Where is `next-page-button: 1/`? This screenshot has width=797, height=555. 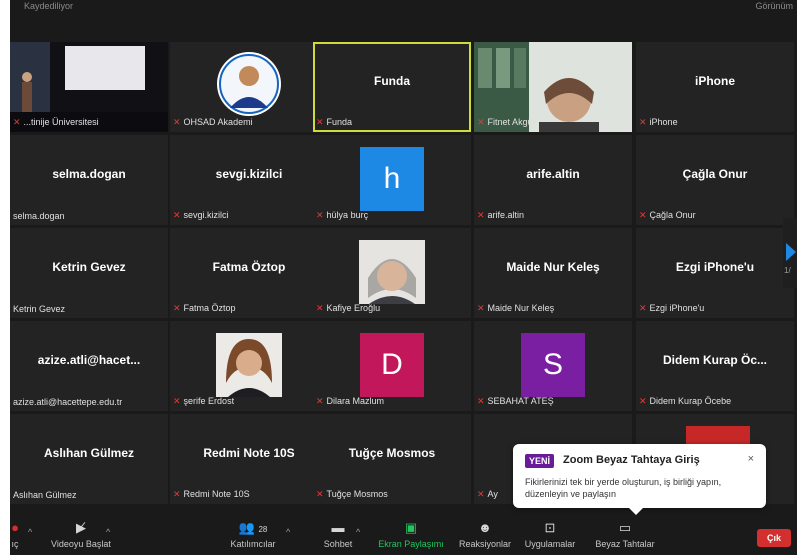
next-page-button: 1/ is located at coordinates (790, 253).